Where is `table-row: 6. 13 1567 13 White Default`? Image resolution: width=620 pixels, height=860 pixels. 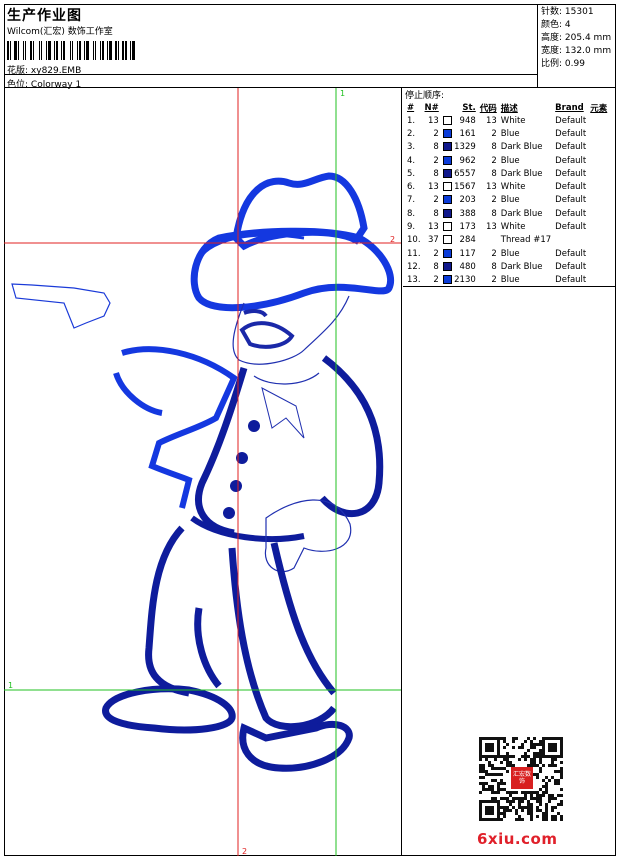
table-row: 6. 13 1567 13 White Default is located at coordinates (507, 186).